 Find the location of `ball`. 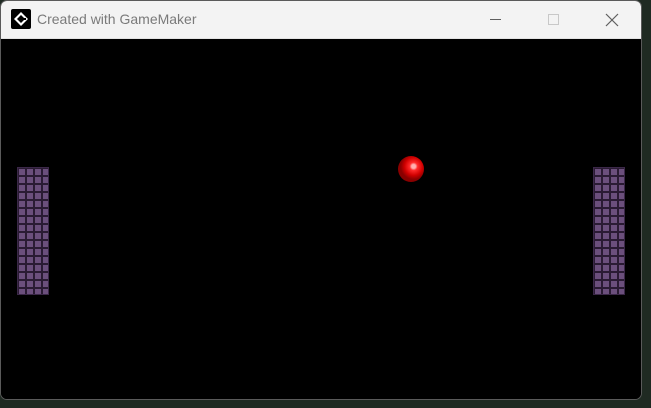

ball is located at coordinates (411, 169).